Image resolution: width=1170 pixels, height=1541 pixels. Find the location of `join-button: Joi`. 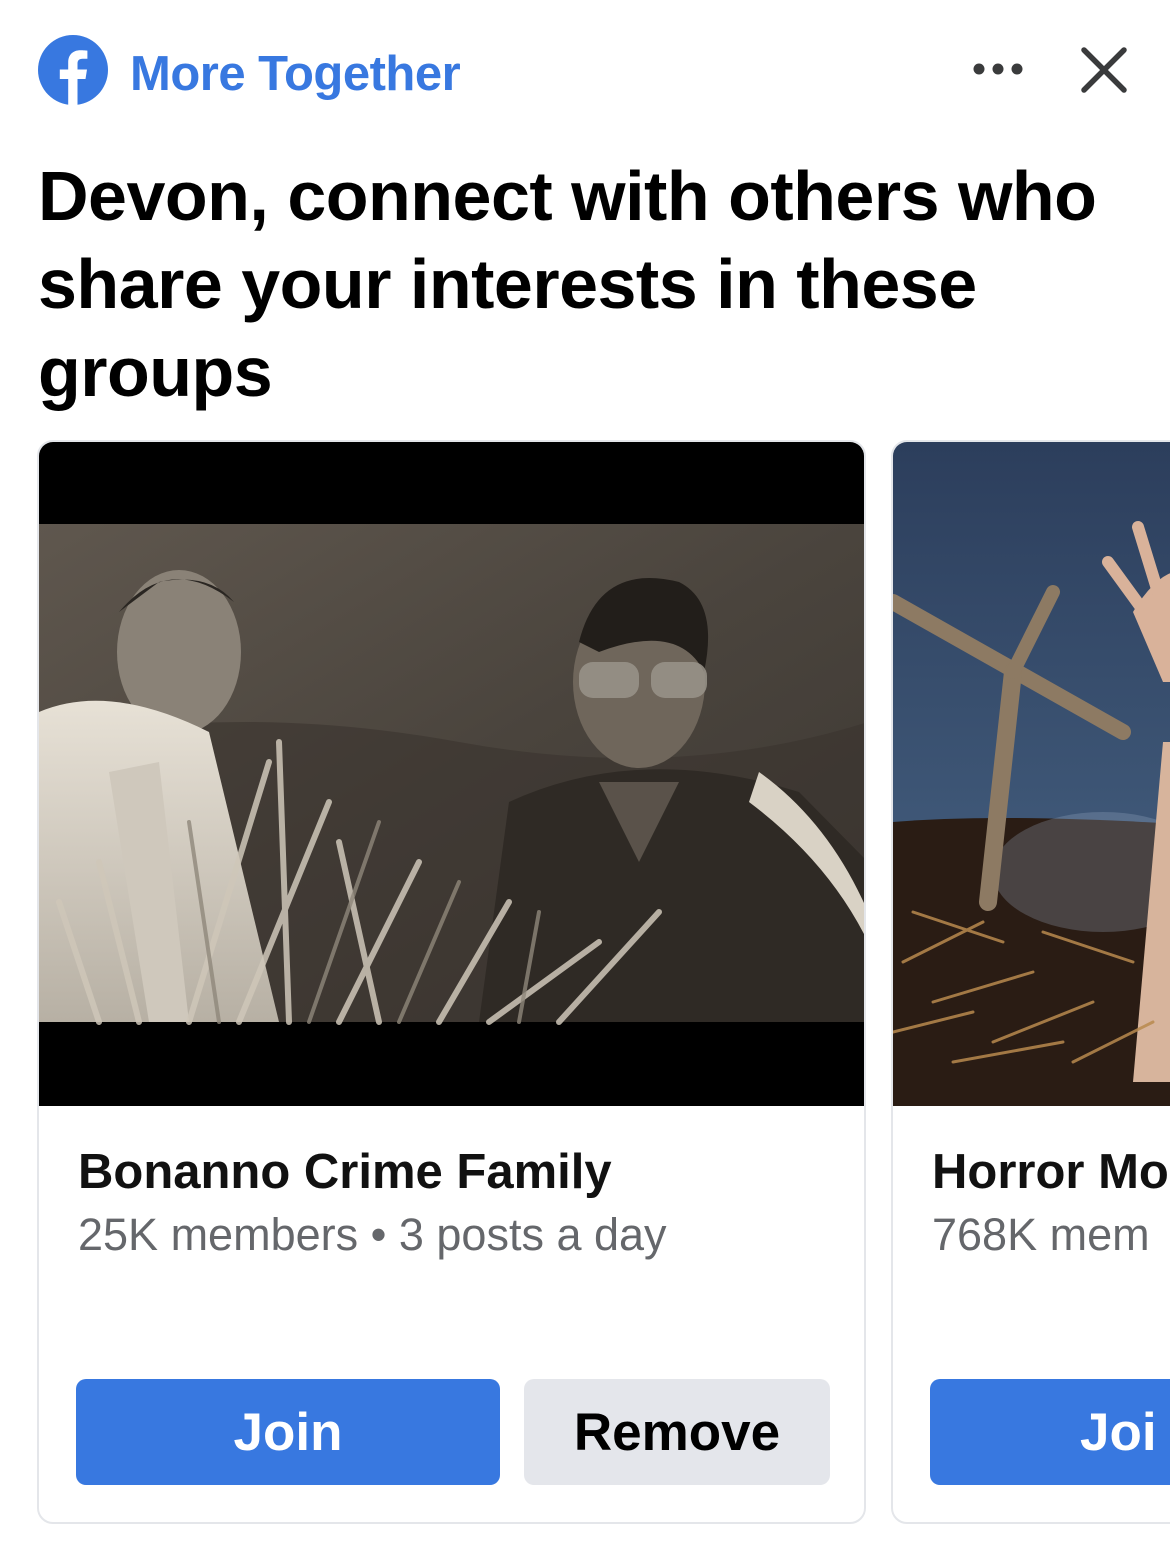

join-button: Joi is located at coordinates (1050, 1432).